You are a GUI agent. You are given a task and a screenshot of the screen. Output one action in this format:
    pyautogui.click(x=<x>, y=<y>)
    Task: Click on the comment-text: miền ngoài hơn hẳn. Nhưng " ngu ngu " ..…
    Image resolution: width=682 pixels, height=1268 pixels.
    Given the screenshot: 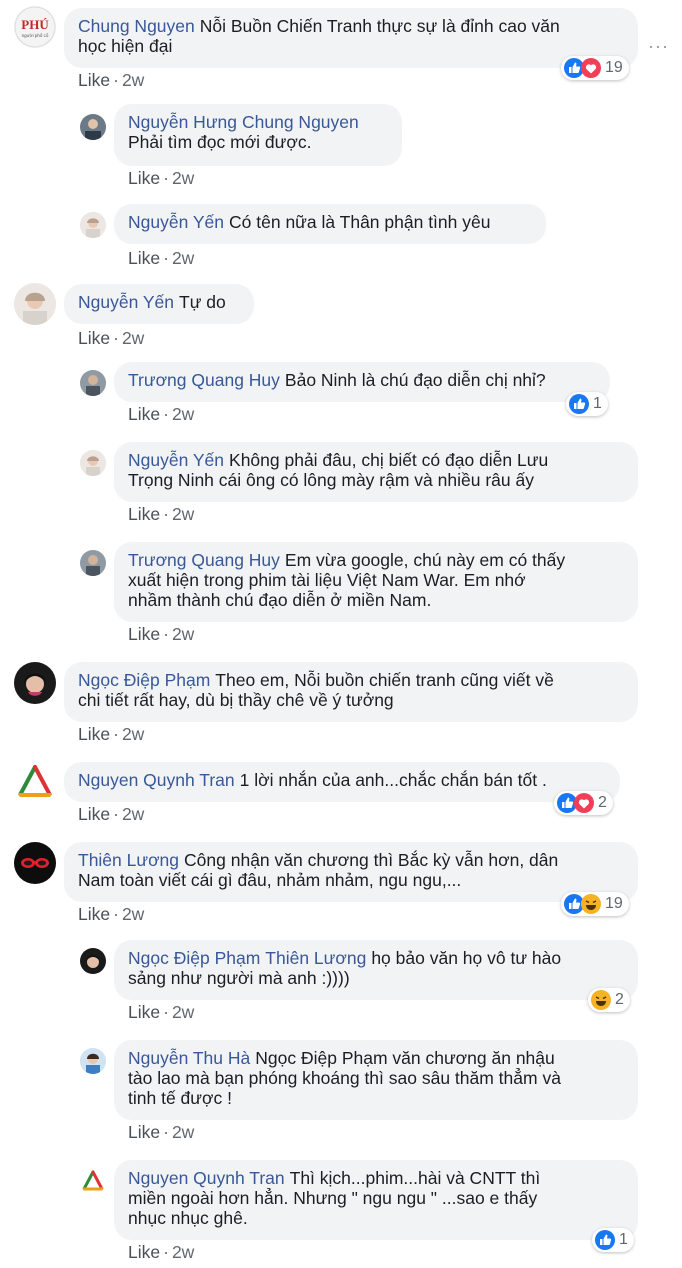 What is the action you would take?
    pyautogui.click(x=333, y=1198)
    